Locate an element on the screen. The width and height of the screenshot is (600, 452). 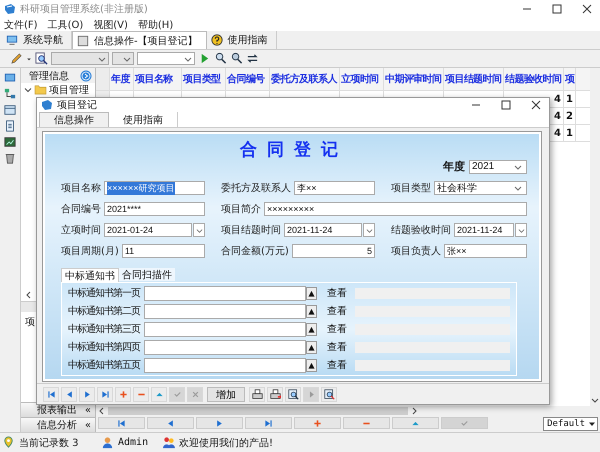
tab: 中标通知书 is located at coordinates (90, 275).